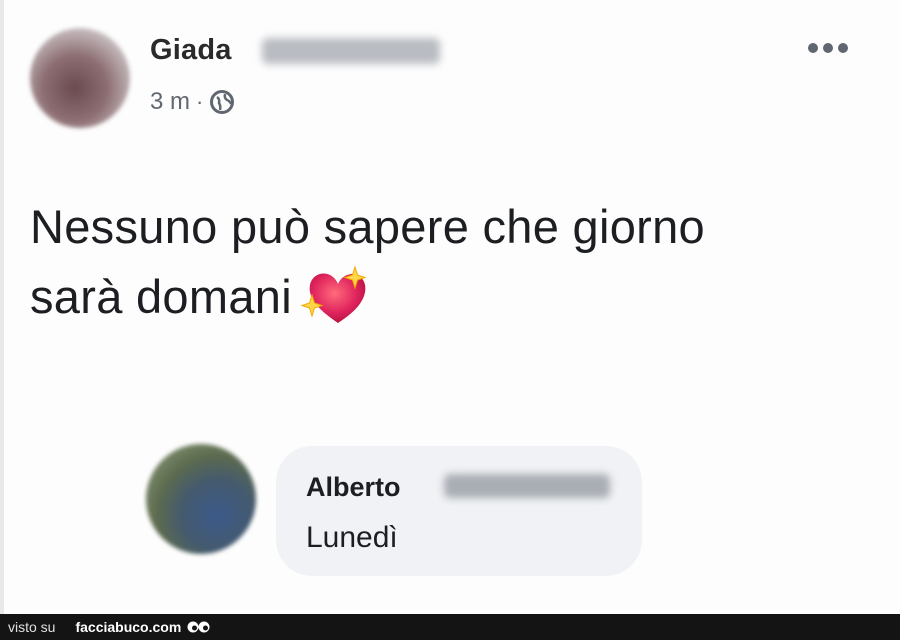 The height and width of the screenshot is (640, 900). I want to click on comment-bubble, so click(459, 511).